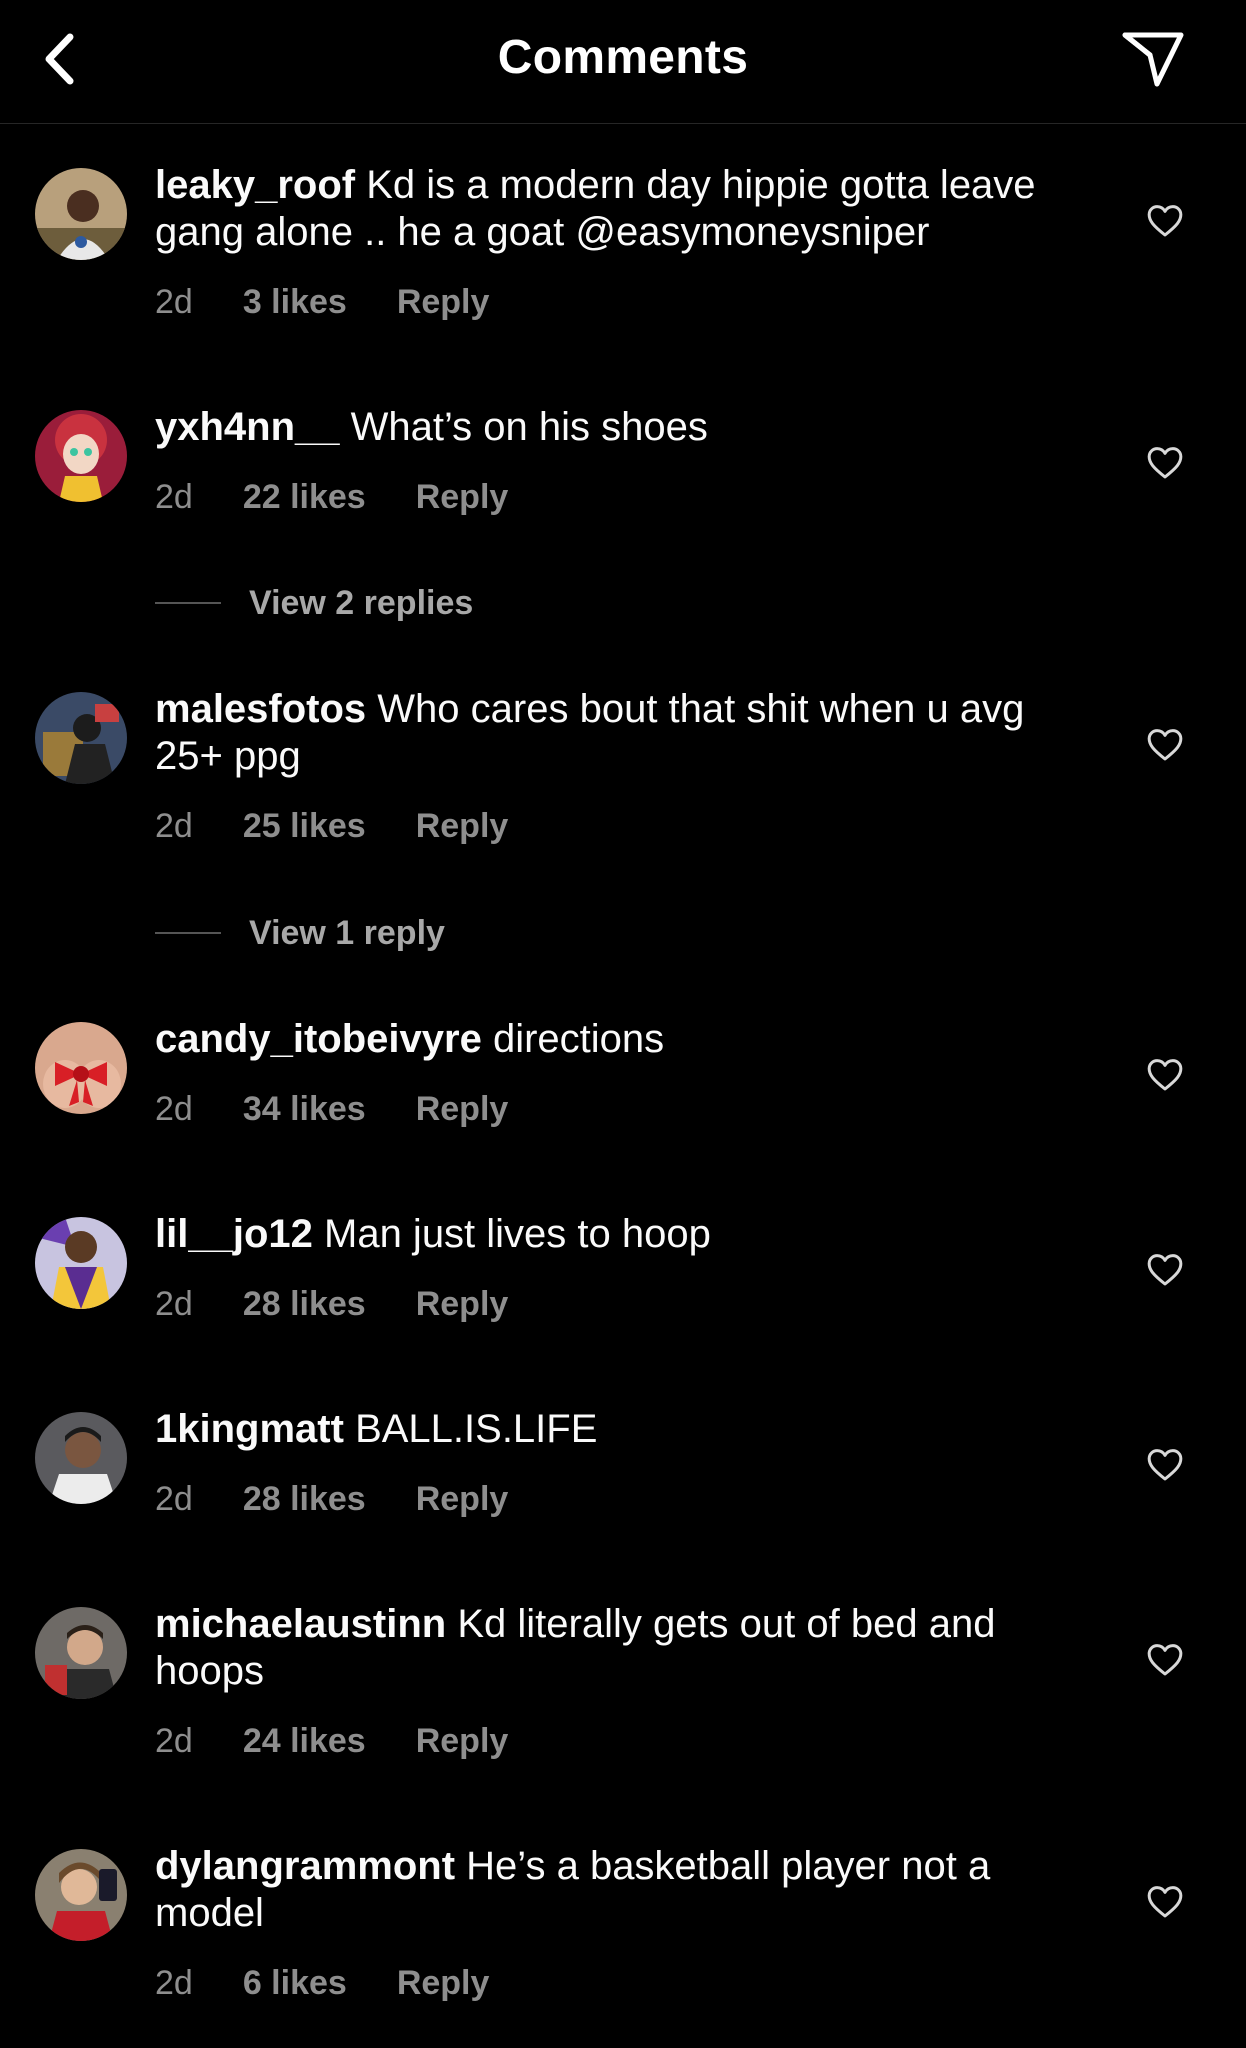  I want to click on comment-text: candy_itobeivyre directions, so click(625, 1039).